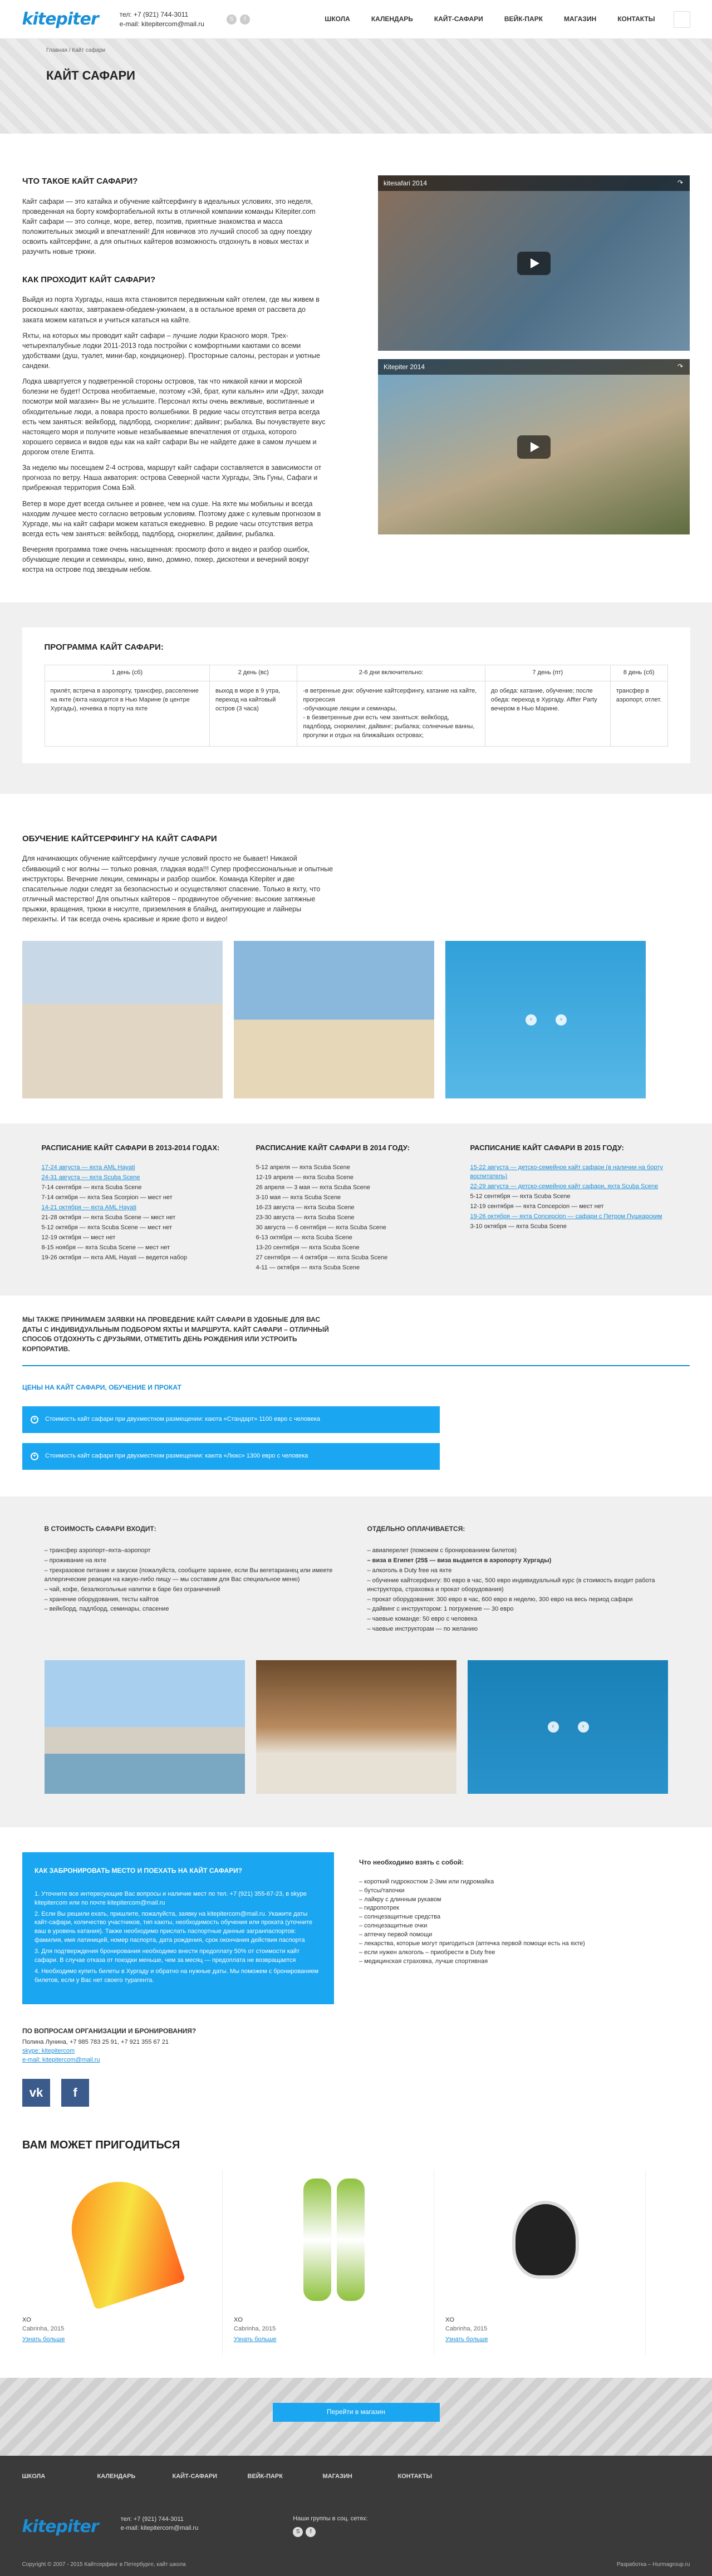 This screenshot has width=712, height=2576. I want to click on video-player: Kitepiter 2014 ↷, so click(534, 447).